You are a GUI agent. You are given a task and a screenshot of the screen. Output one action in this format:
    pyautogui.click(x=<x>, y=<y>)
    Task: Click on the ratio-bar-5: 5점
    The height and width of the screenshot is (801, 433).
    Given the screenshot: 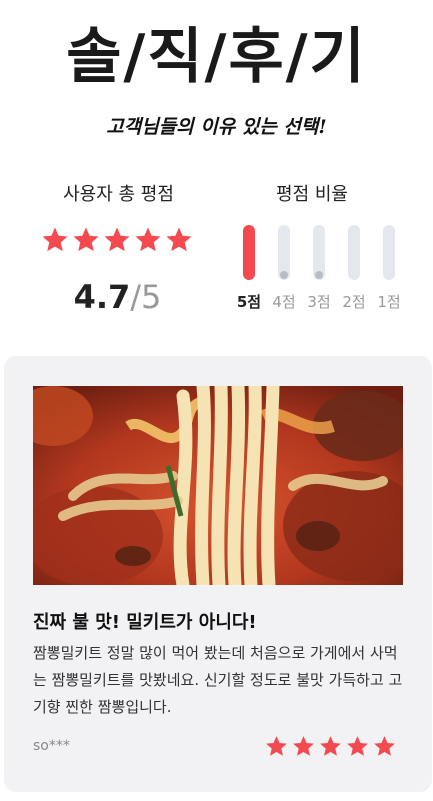 What is the action you would take?
    pyautogui.click(x=249, y=270)
    